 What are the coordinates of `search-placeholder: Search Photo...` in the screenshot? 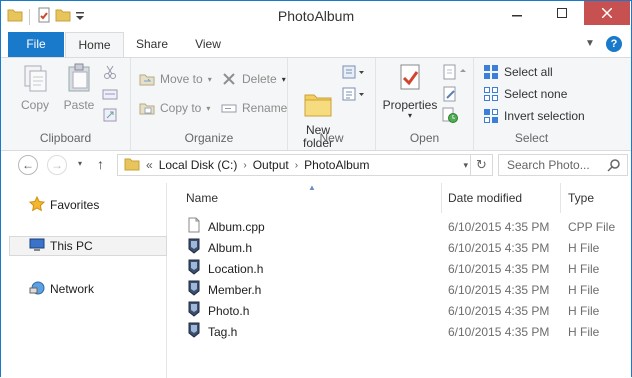 It's located at (548, 165).